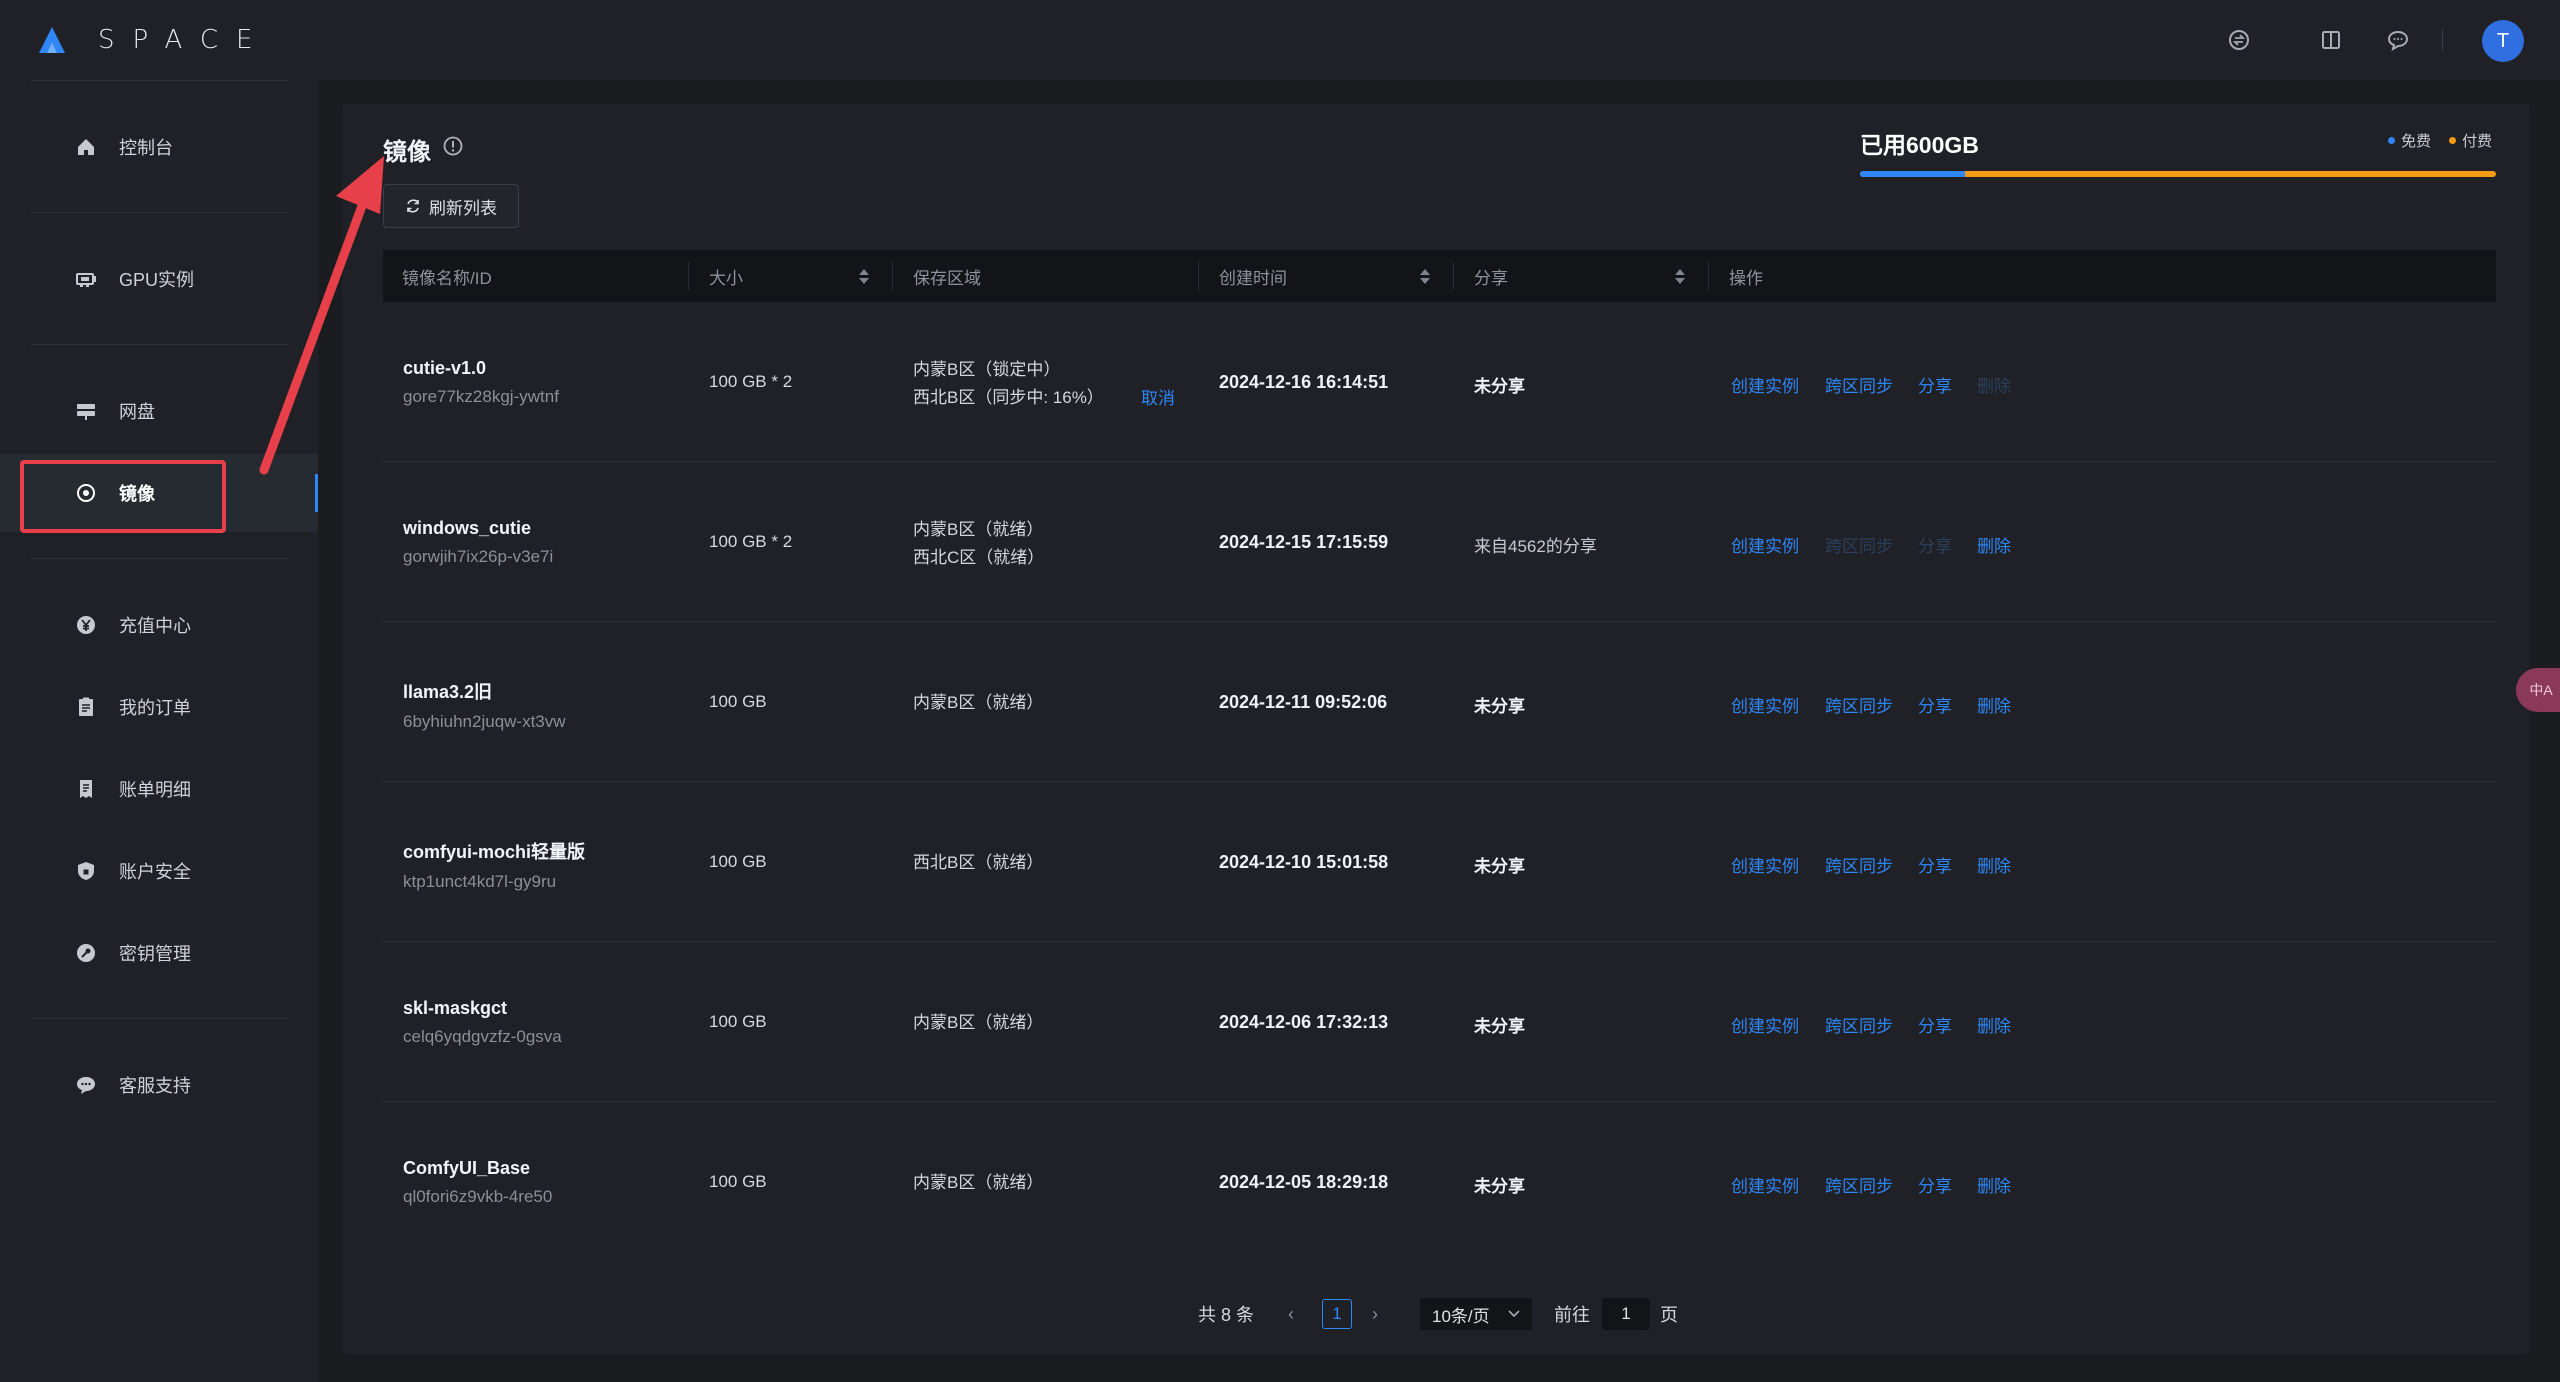 The height and width of the screenshot is (1382, 2560). Describe the element at coordinates (1439, 276) in the screenshot. I see `table-header: 镜像名称/ID 大小 保存区域 创建时间 分享 操作` at that location.